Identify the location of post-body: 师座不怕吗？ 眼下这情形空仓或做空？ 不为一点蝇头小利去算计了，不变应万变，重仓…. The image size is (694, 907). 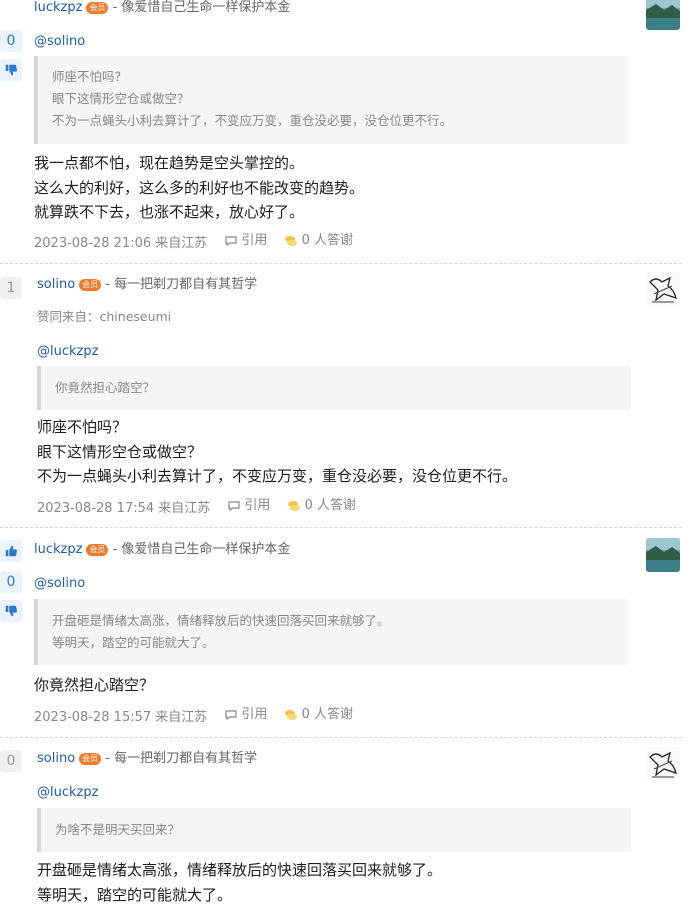
(277, 452).